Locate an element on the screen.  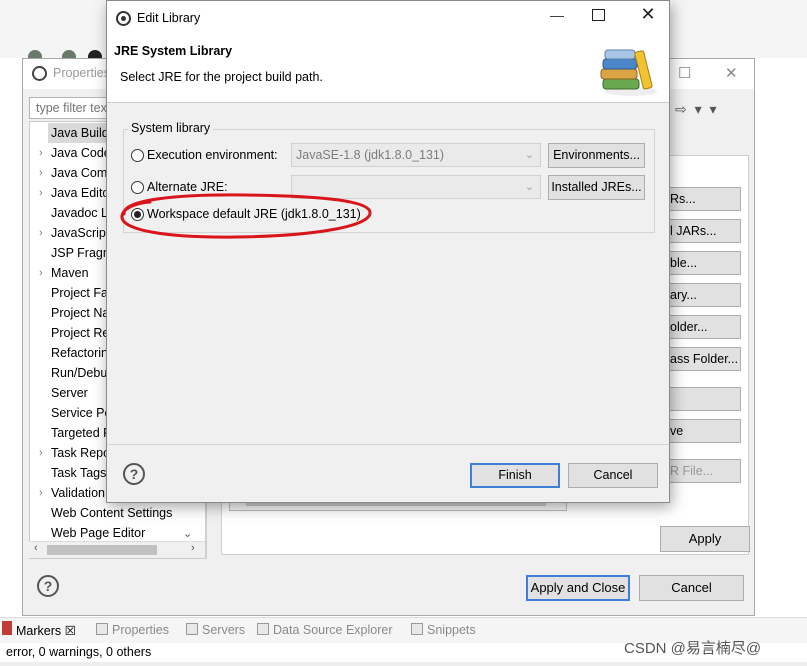
tree-item-label: Web Page Editor is located at coordinates (98, 533).